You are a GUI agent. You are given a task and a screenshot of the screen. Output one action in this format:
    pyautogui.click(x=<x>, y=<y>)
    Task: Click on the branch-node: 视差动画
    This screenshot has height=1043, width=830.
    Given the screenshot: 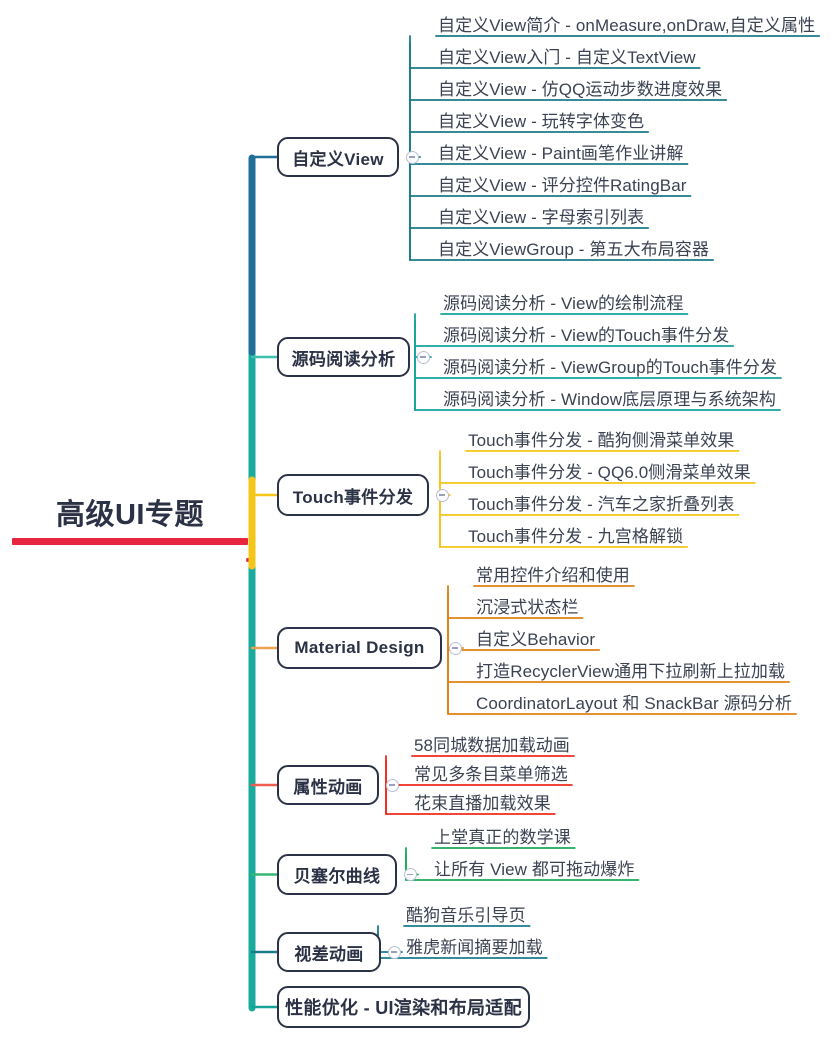 What is the action you would take?
    pyautogui.click(x=329, y=952)
    